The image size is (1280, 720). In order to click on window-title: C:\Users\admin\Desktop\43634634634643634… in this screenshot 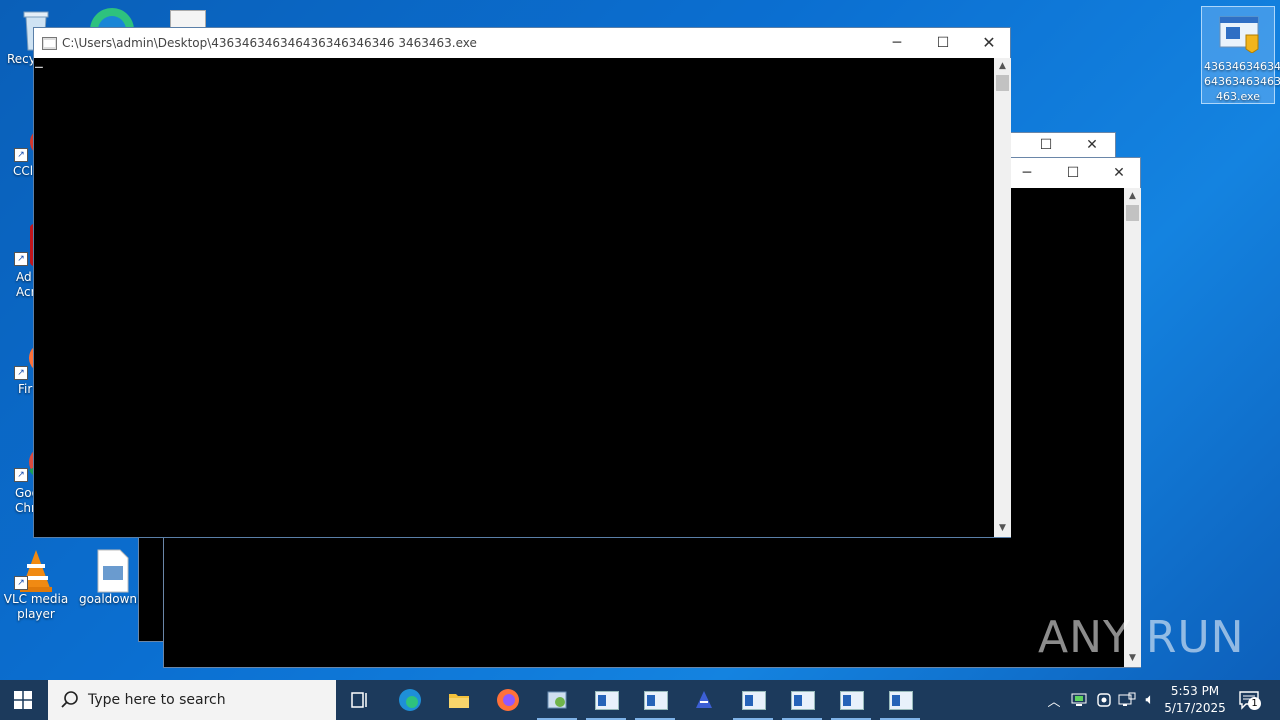, I will do `click(269, 43)`.